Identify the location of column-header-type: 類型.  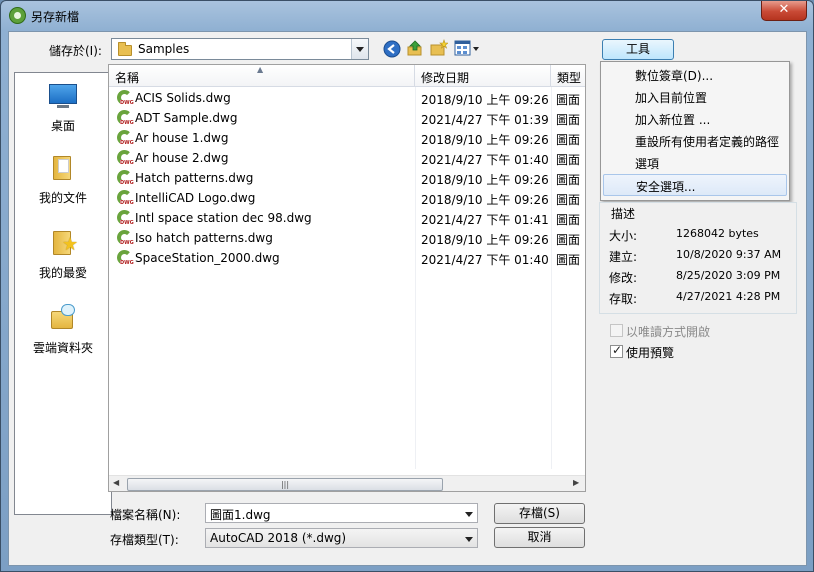
(568, 76).